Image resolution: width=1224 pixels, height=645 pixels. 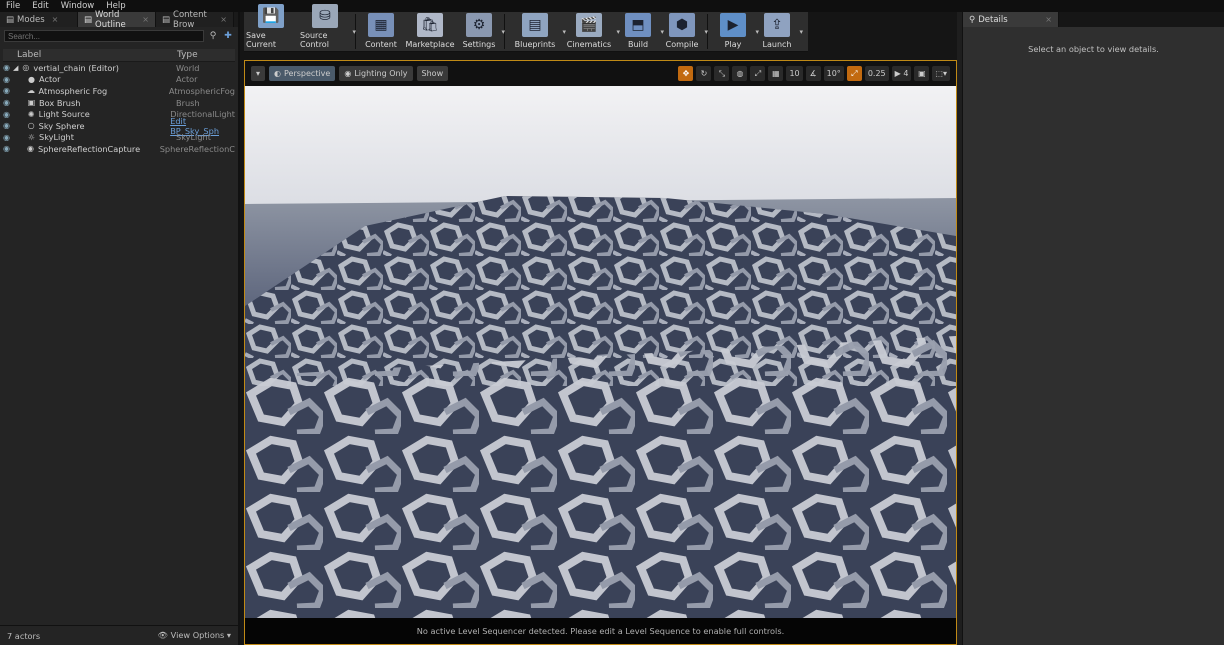 What do you see at coordinates (13, 6) in the screenshot?
I see `menu-file: File` at bounding box center [13, 6].